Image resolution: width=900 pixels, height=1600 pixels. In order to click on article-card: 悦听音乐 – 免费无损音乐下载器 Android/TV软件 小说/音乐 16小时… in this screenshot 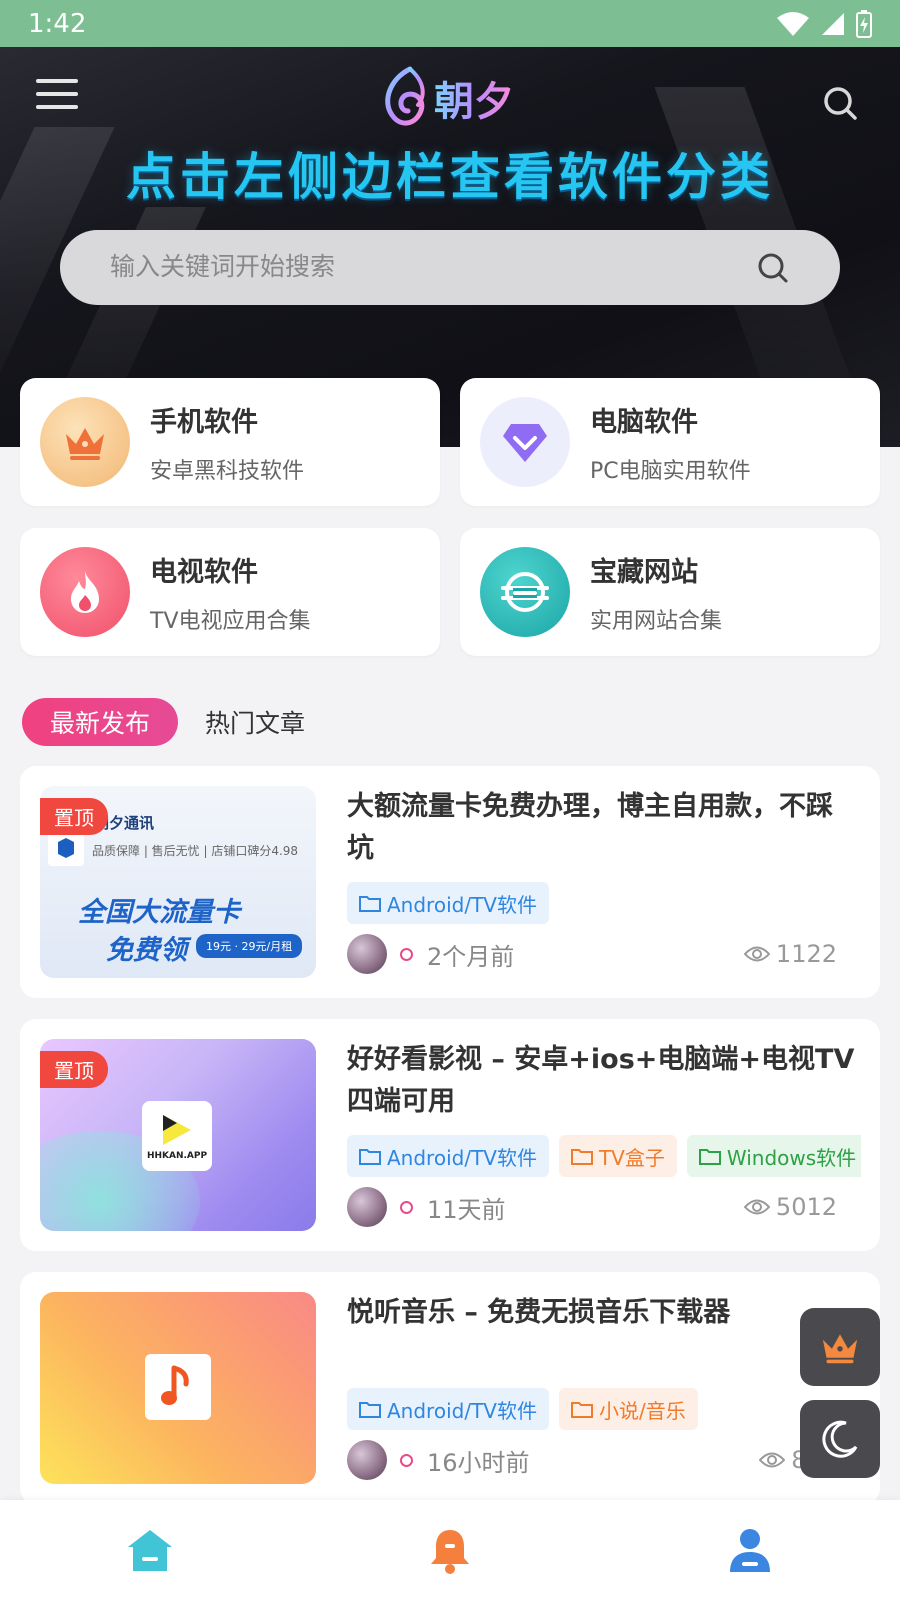, I will do `click(450, 1388)`.